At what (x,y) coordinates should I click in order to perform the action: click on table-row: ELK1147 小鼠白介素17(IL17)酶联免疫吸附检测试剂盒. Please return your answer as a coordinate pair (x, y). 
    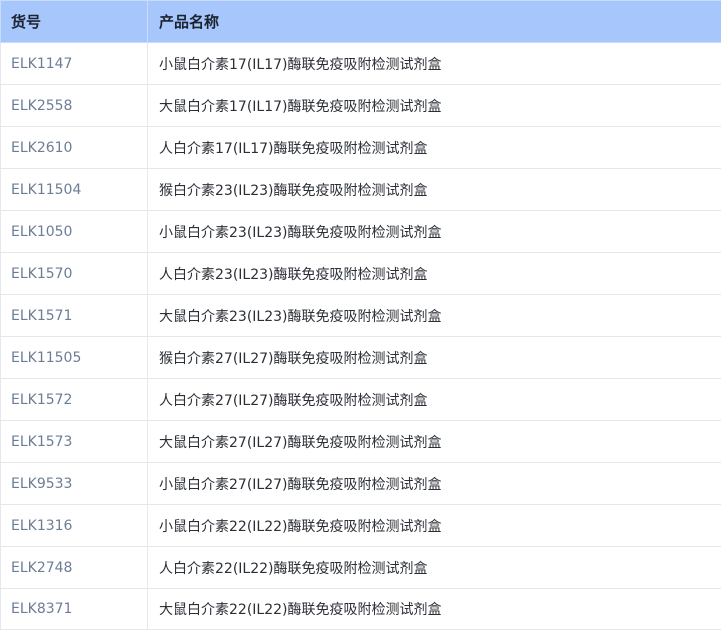
    Looking at the image, I should click on (360, 63).